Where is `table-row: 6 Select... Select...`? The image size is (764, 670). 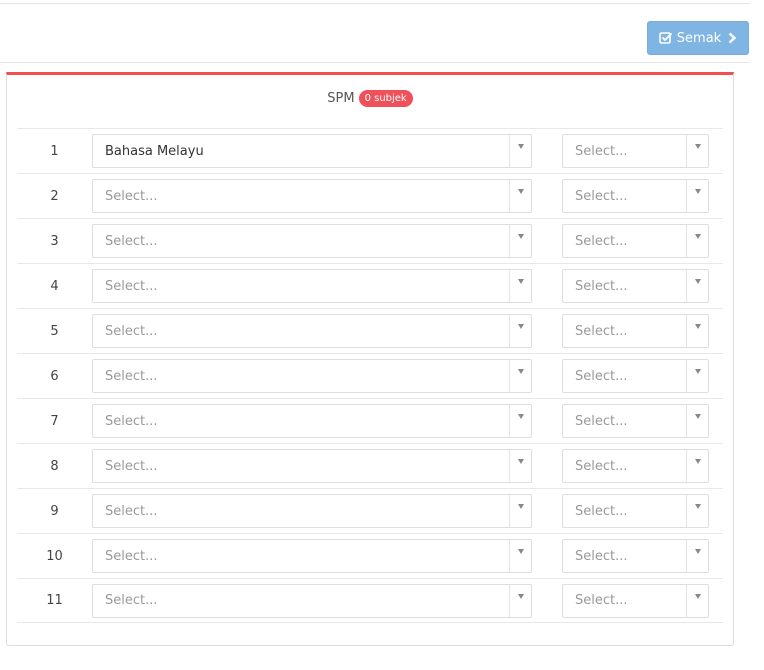 table-row: 6 Select... Select... is located at coordinates (370, 375).